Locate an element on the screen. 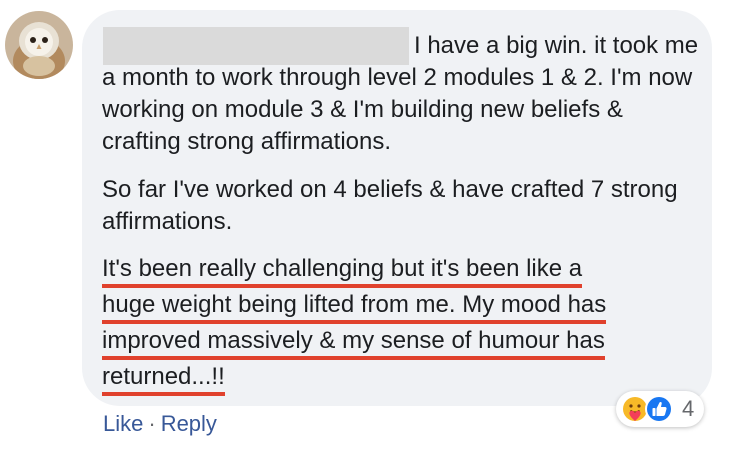 This screenshot has height=460, width=730. like-icon is located at coordinates (659, 409).